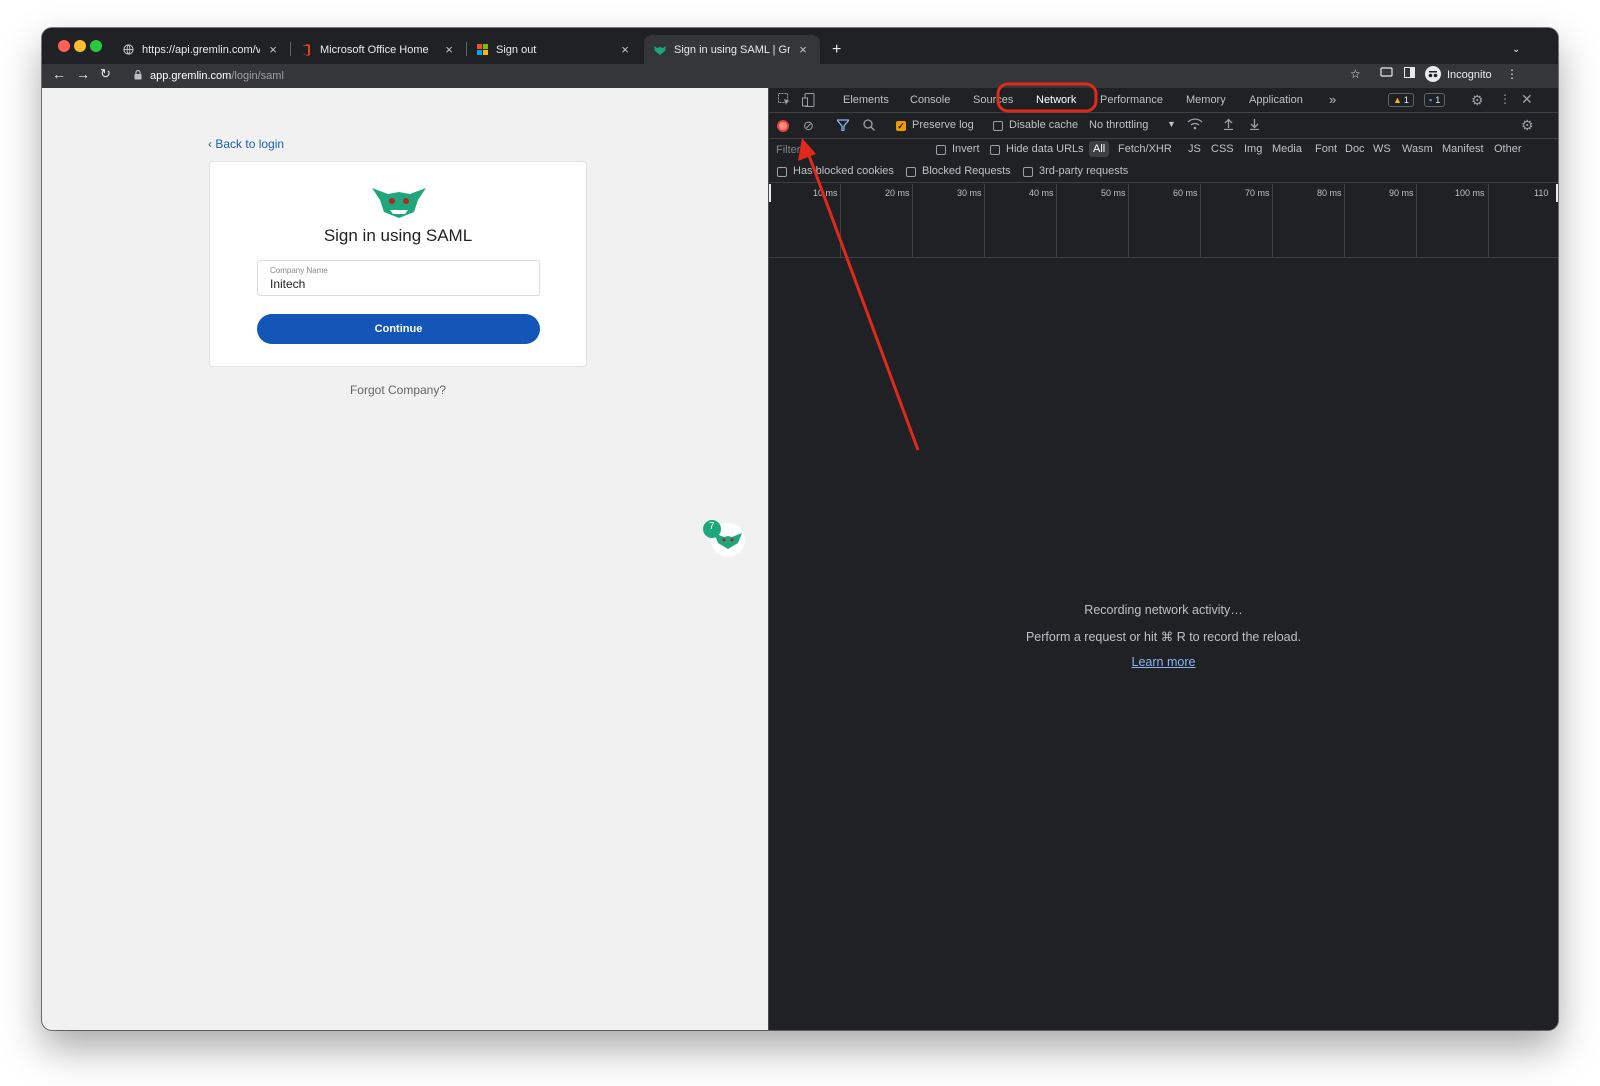 The width and height of the screenshot is (1600, 1086). Describe the element at coordinates (83, 74) in the screenshot. I see `forward-arrow-icon: →` at that location.